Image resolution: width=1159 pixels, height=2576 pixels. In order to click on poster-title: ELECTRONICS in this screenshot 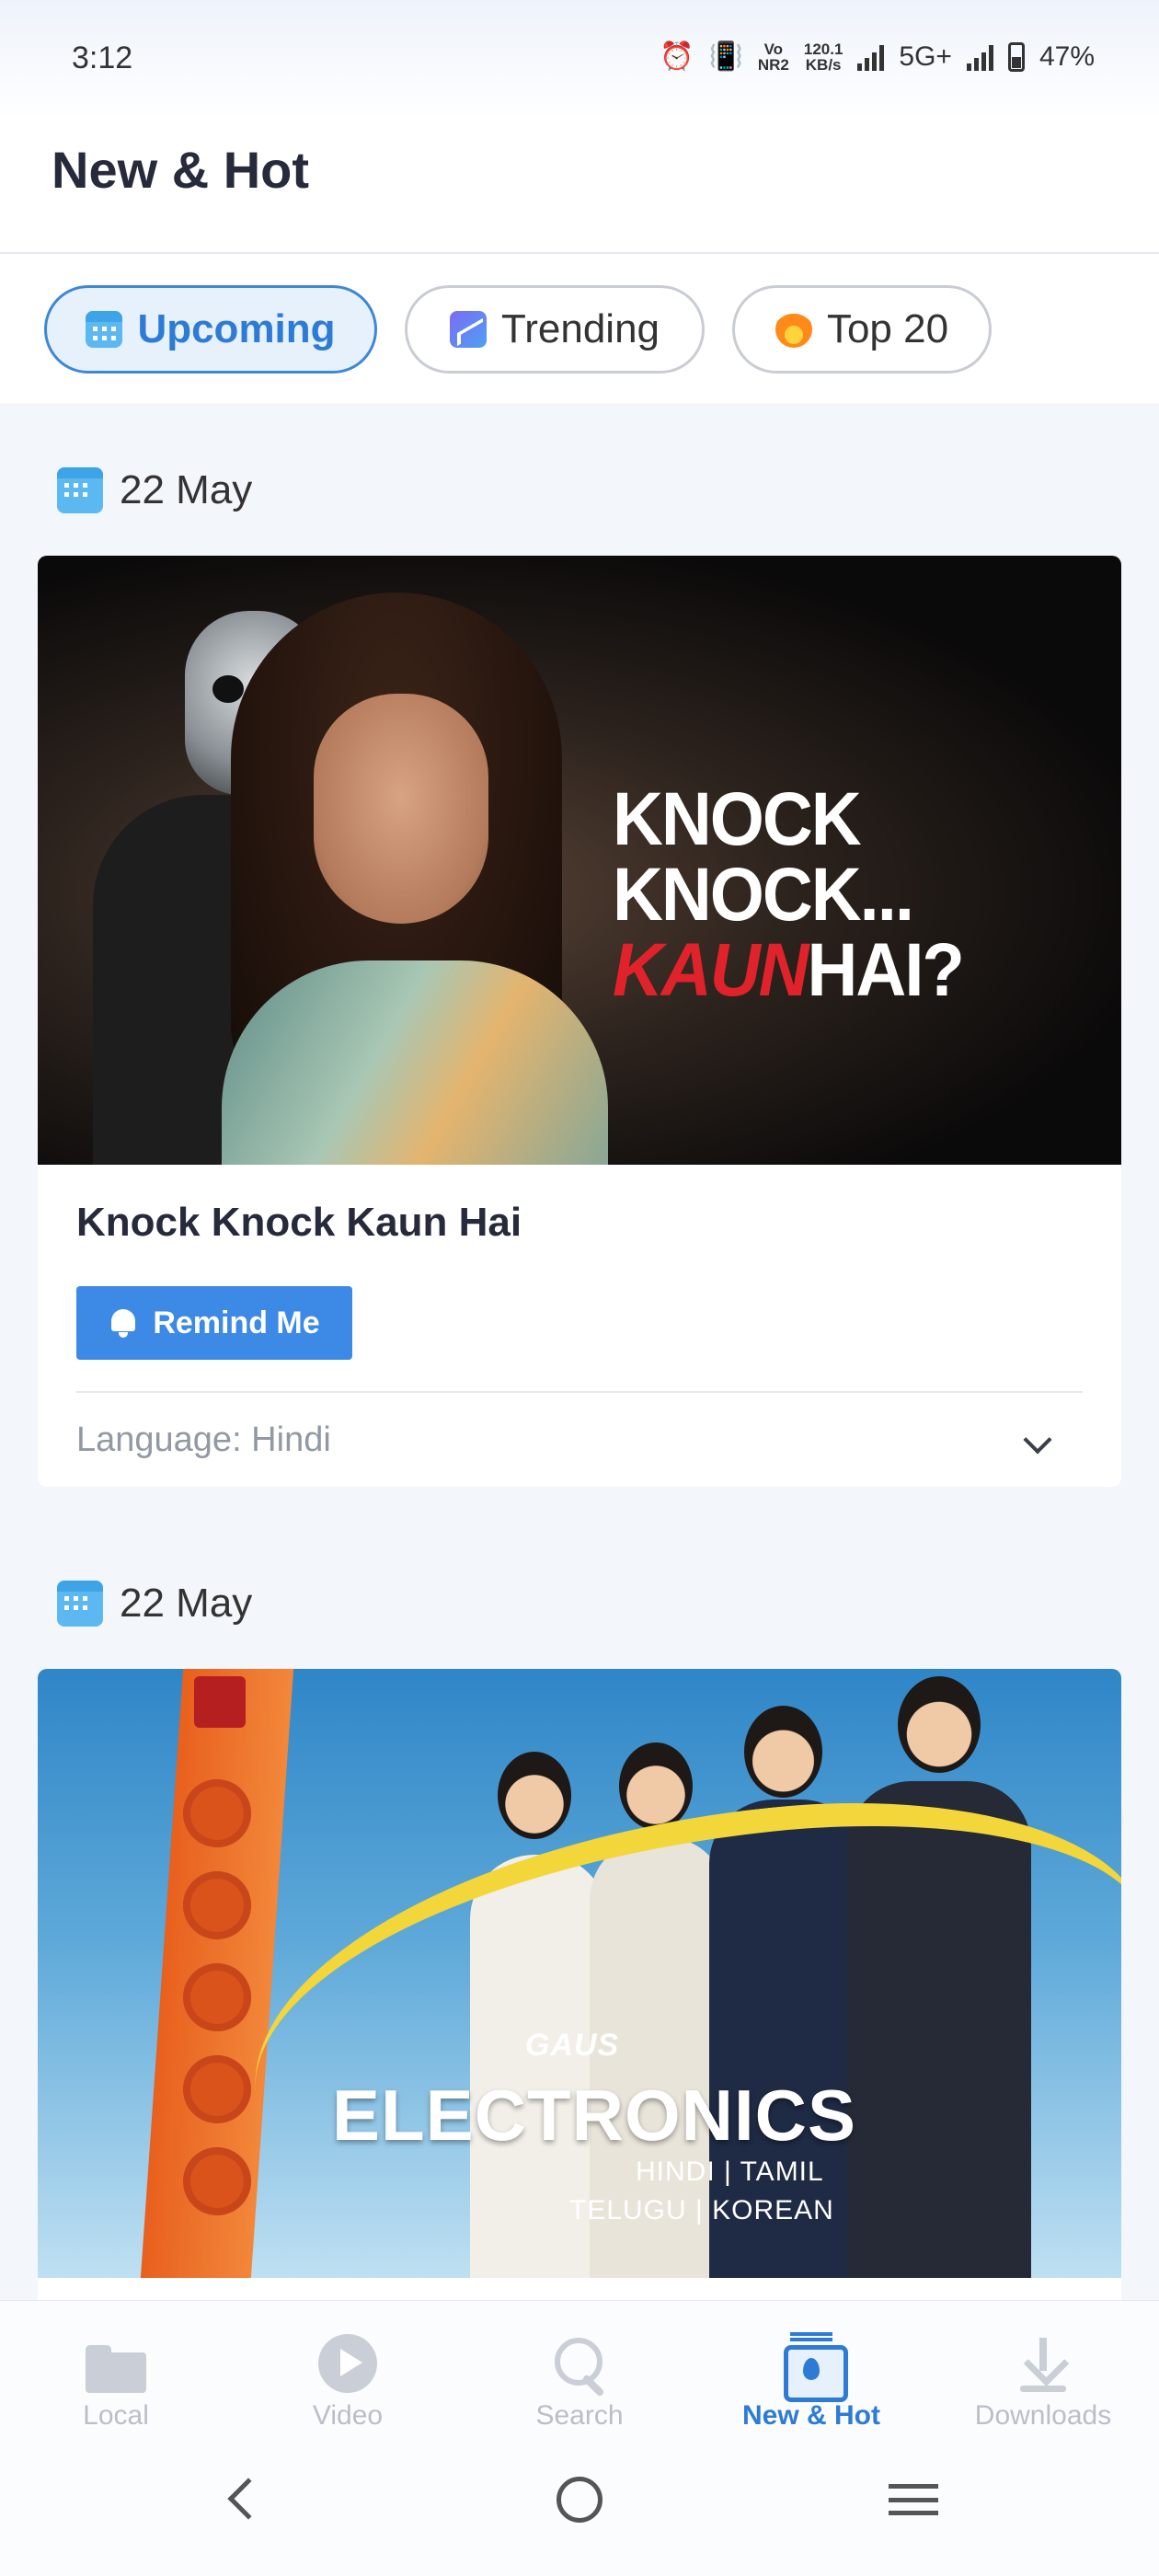, I will do `click(594, 2115)`.